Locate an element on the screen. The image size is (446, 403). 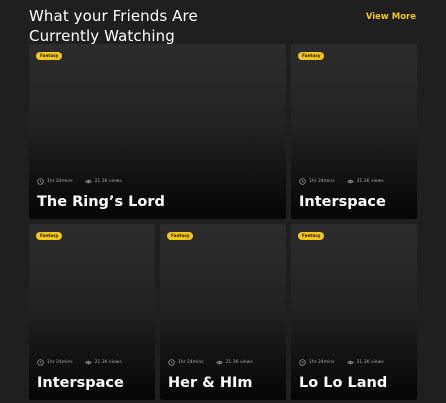
movie-title: Lo Lo Land is located at coordinates (343, 383).